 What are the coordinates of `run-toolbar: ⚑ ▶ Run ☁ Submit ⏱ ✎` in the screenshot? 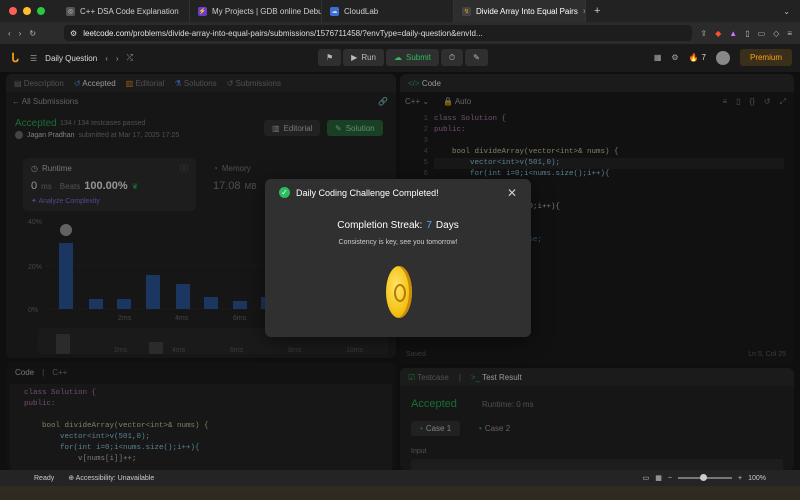 It's located at (403, 57).